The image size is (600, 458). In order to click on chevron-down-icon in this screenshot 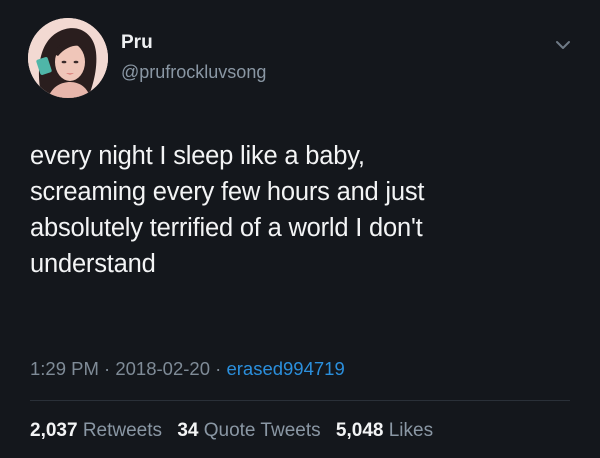, I will do `click(563, 45)`.